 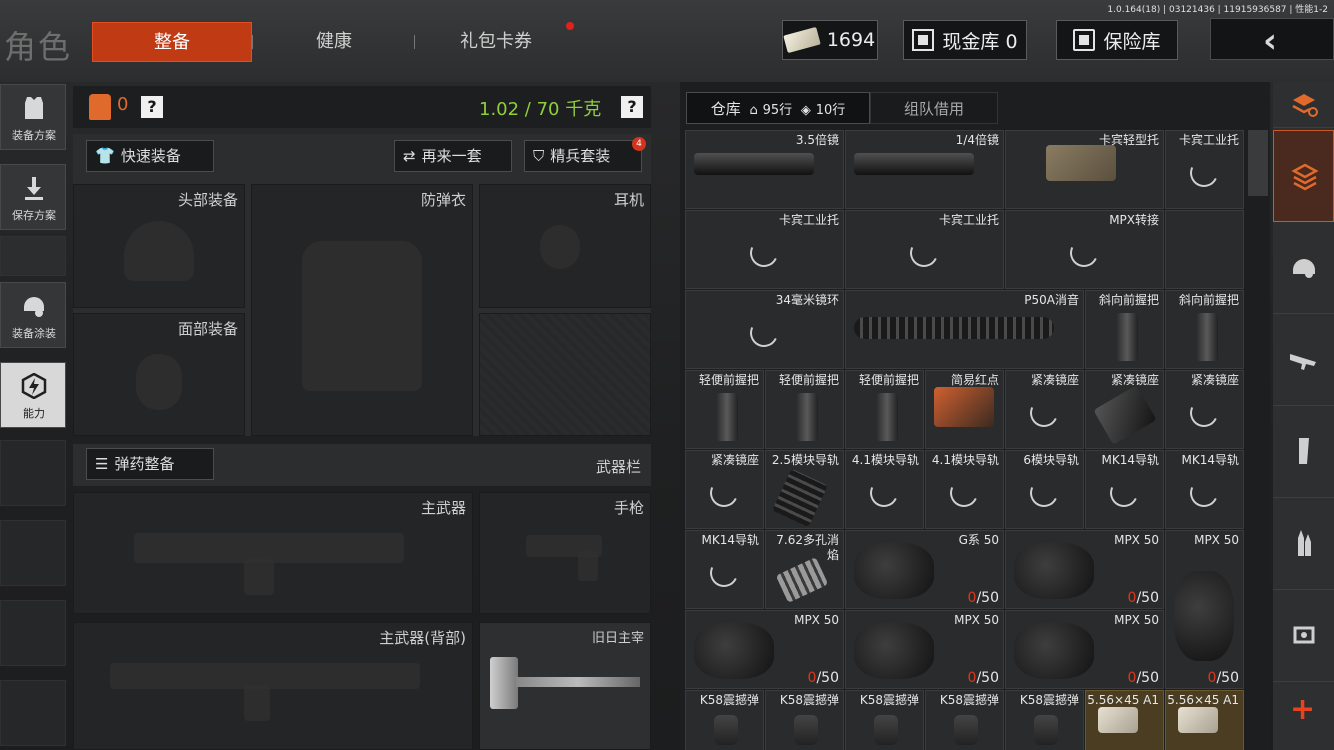 What do you see at coordinates (804, 489) in the screenshot?
I see `warehouse-item: 2.5模块导轨` at bounding box center [804, 489].